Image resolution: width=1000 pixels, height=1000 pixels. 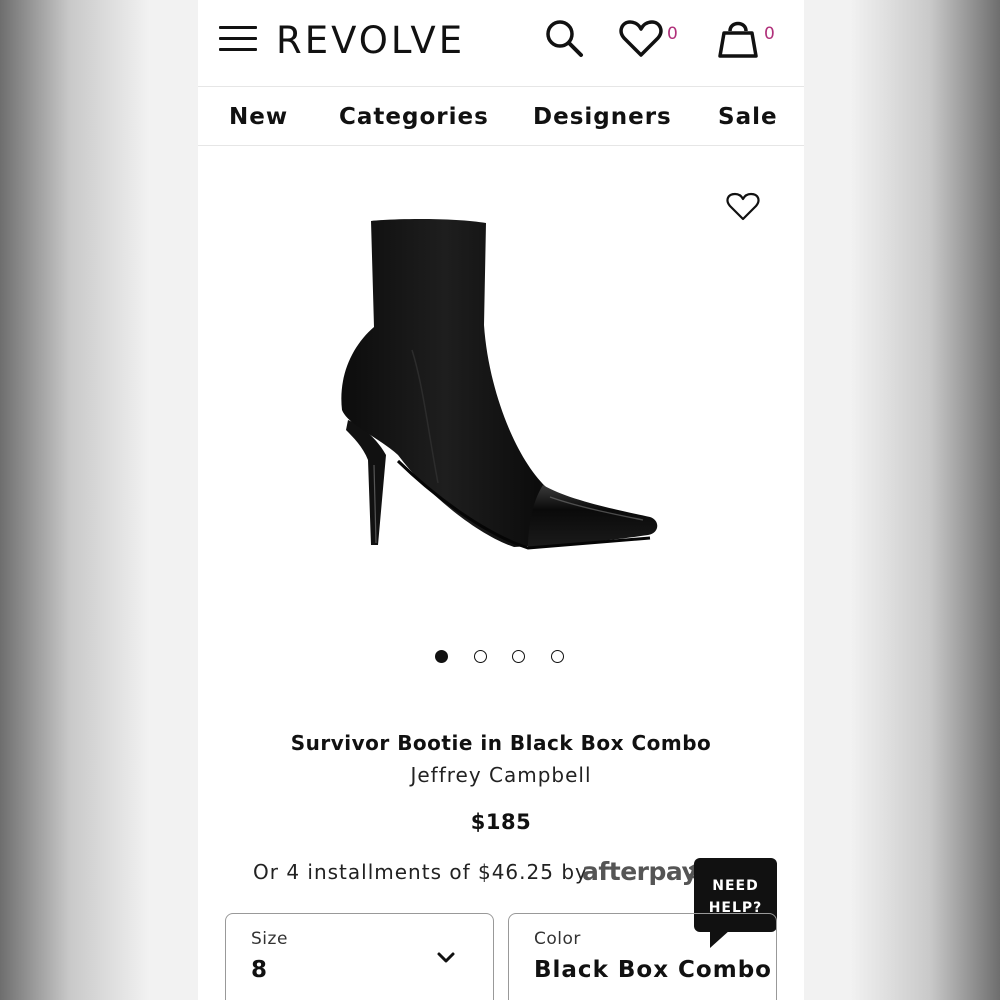 I want to click on size-select-value: 8, so click(x=260, y=970).